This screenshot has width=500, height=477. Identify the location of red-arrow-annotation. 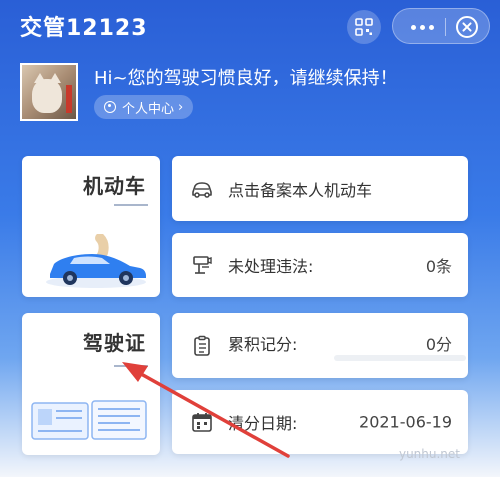
(206, 410).